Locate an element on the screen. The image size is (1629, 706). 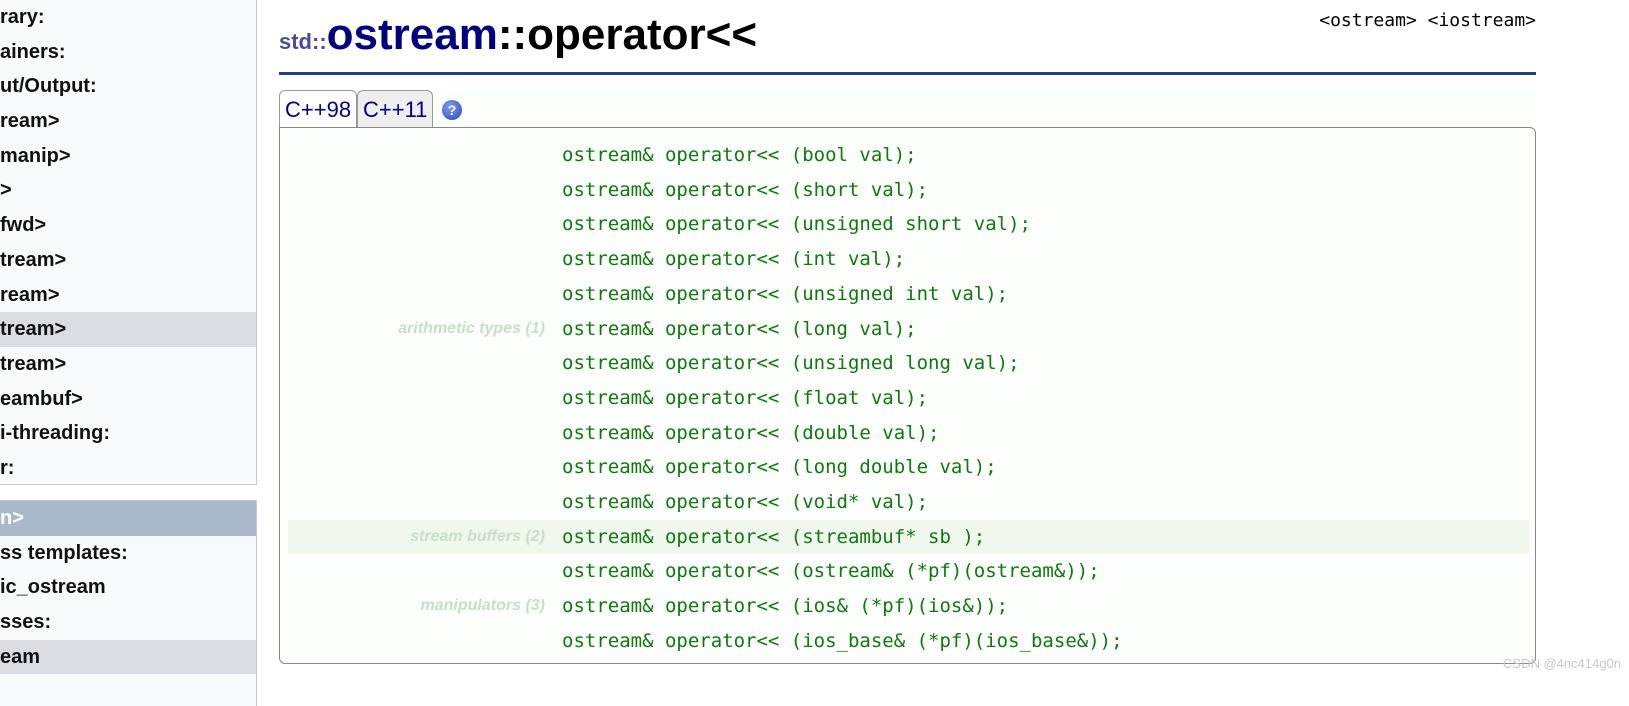
prototype-code: ostream& operator<< (void* val); is located at coordinates (745, 502).